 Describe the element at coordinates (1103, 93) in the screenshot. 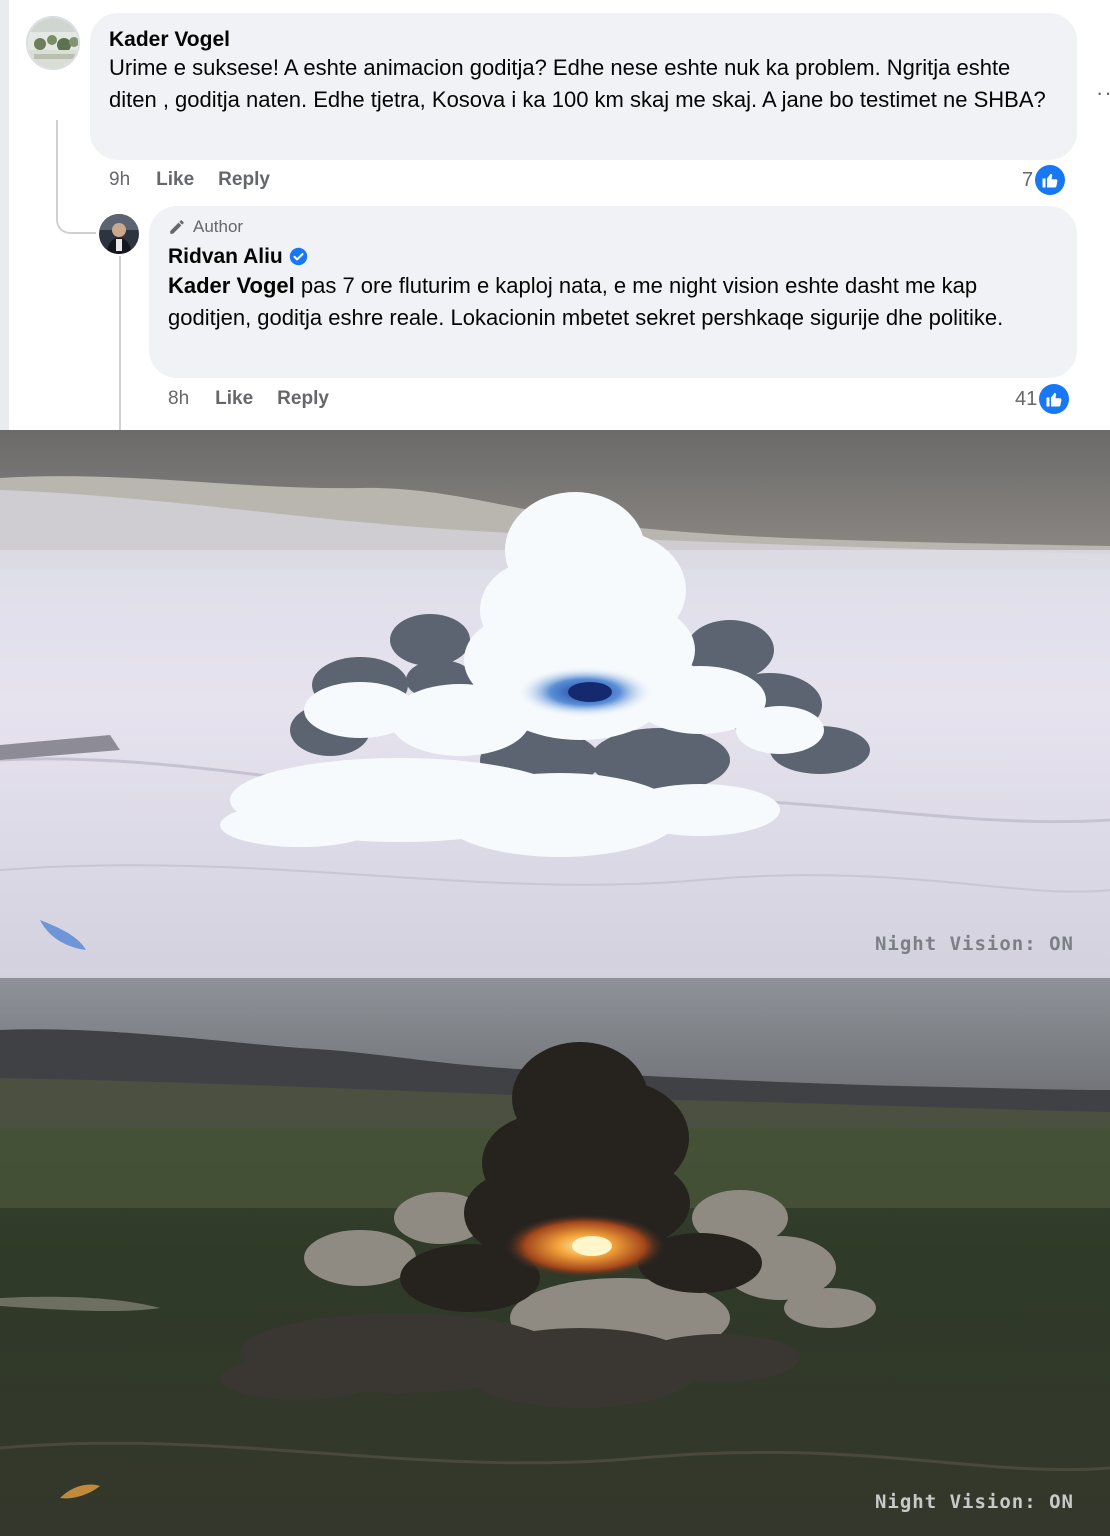

I see `more-options-icon: ··` at that location.